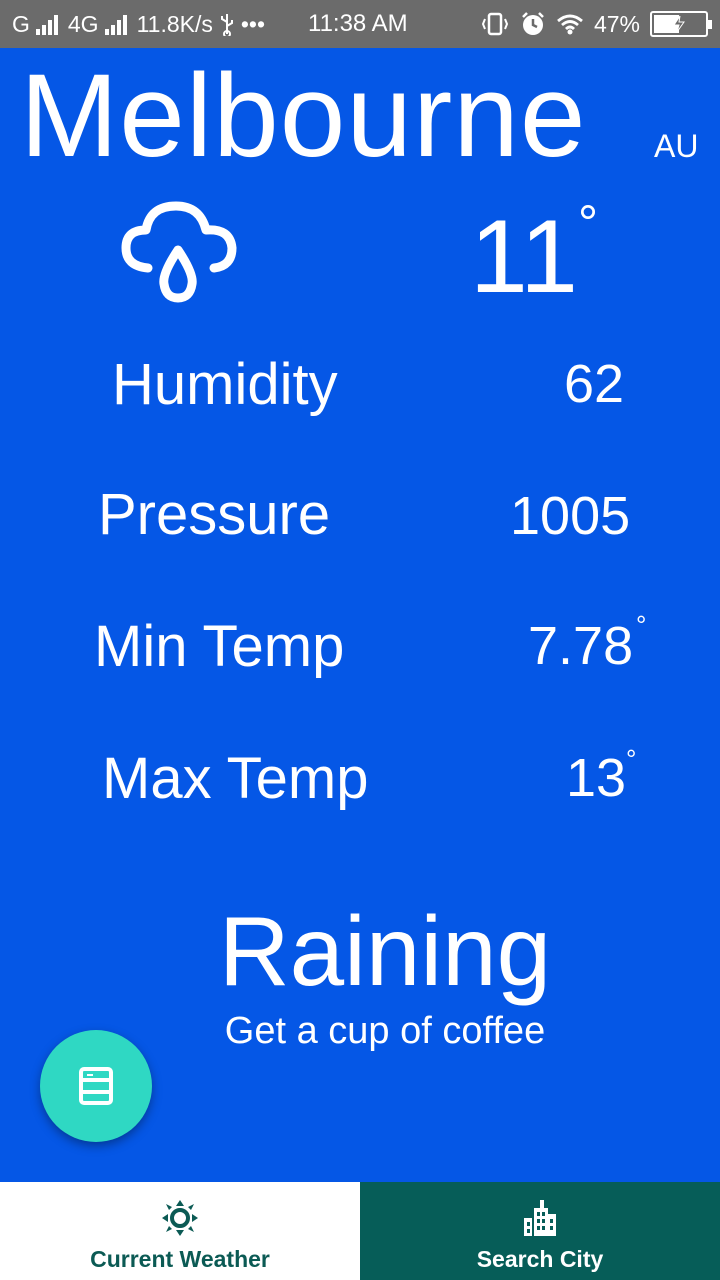  I want to click on min-temp-value: 7.78, so click(581, 646).